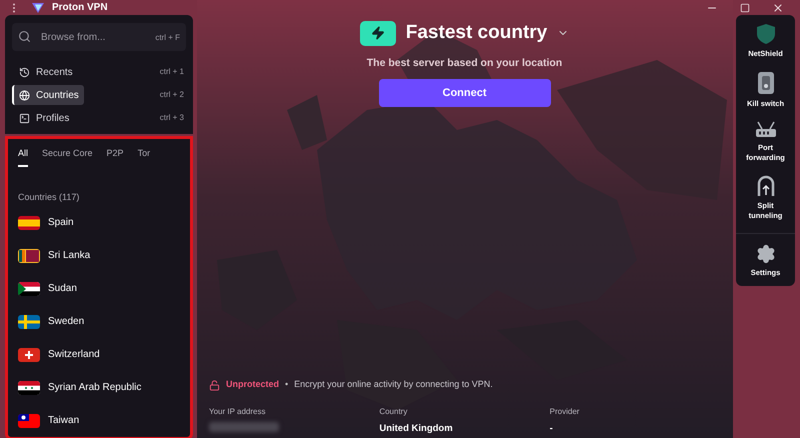 The height and width of the screenshot is (438, 800). Describe the element at coordinates (99, 387) in the screenshot. I see `country-item: Syrian Arab Republic` at that location.